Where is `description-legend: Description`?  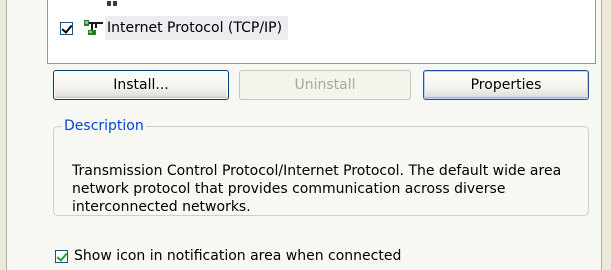 description-legend: Description is located at coordinates (104, 126).